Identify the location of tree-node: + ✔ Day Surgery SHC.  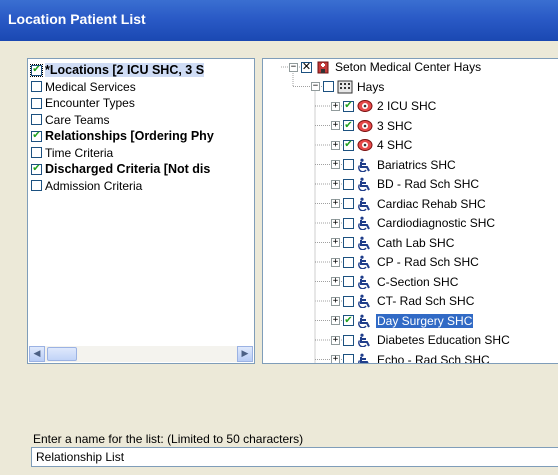
(403, 321).